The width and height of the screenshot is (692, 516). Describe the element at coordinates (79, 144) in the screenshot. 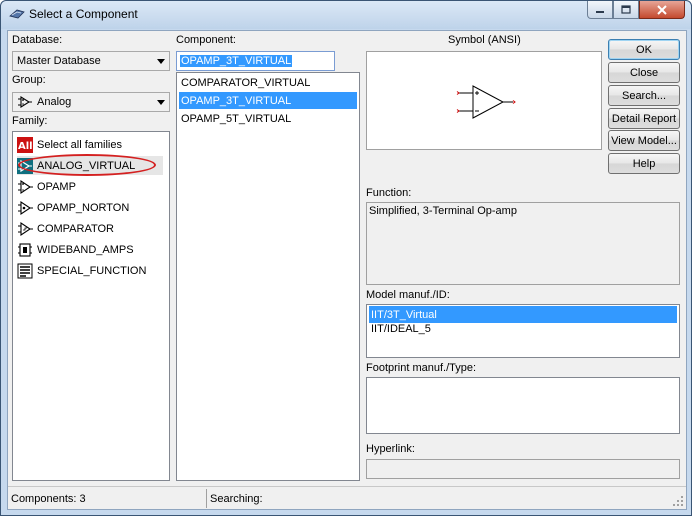

I see `family-item-label: Select all families` at that location.